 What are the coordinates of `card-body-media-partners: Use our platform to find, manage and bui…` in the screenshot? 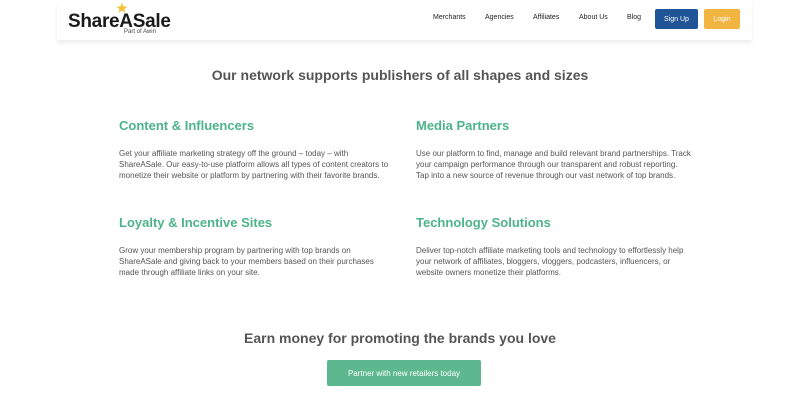 It's located at (553, 164).